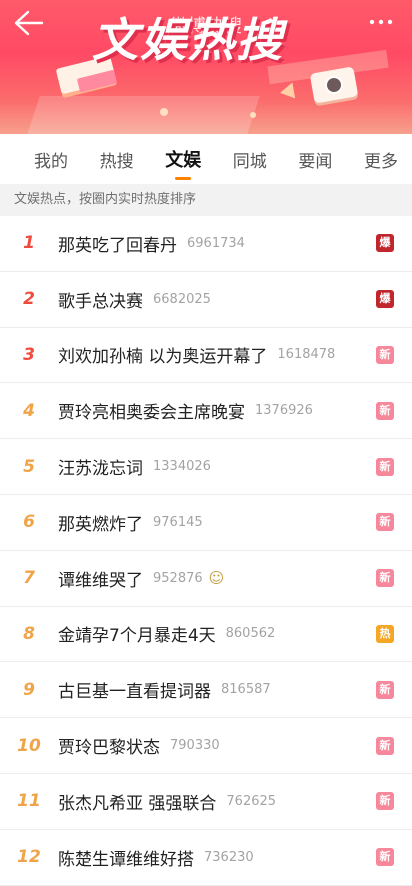  What do you see at coordinates (290, 89) in the screenshot?
I see `triangle-decoration` at bounding box center [290, 89].